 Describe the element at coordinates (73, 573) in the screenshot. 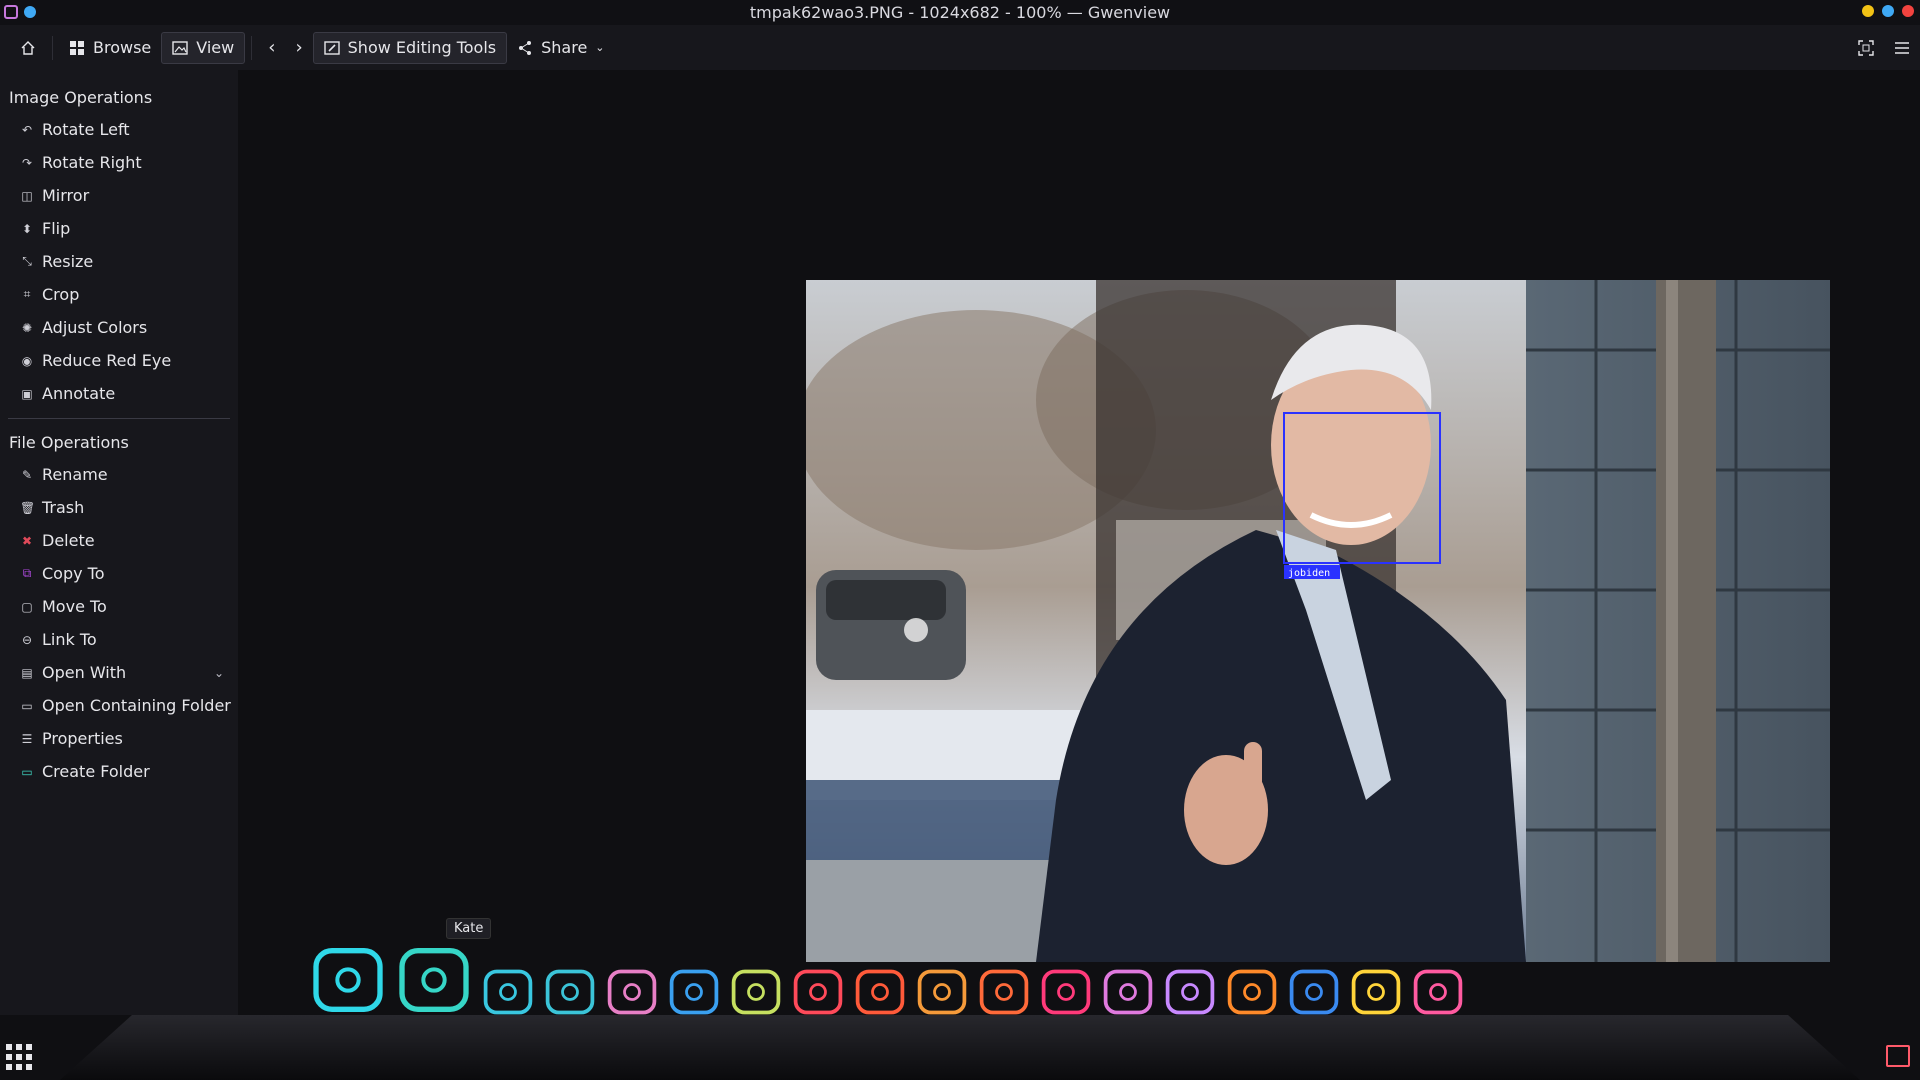

I see `sidebar-item-label: Copy To` at that location.